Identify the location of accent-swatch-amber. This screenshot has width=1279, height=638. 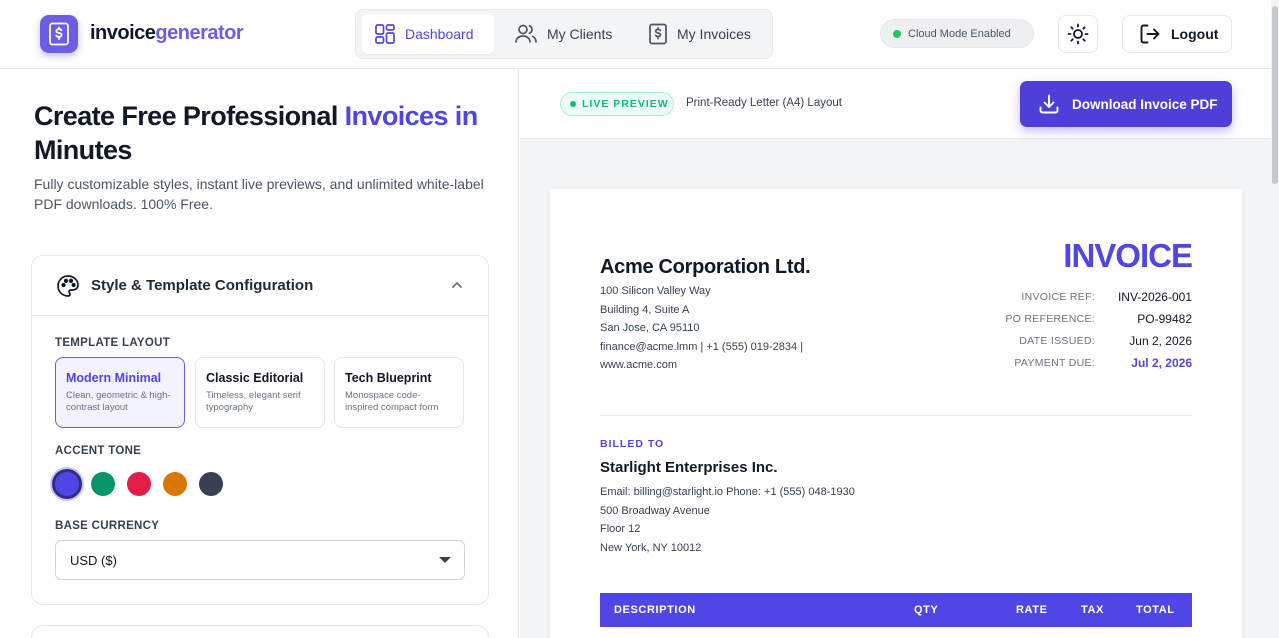
(175, 484).